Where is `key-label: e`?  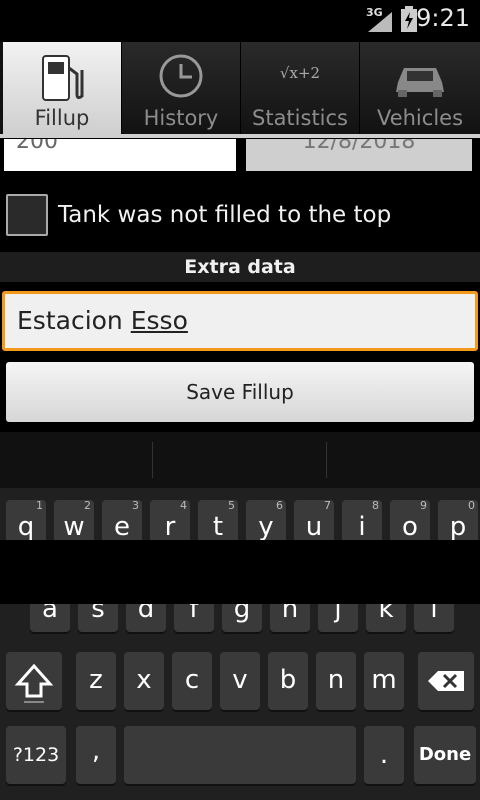 key-label: e is located at coordinates (122, 527).